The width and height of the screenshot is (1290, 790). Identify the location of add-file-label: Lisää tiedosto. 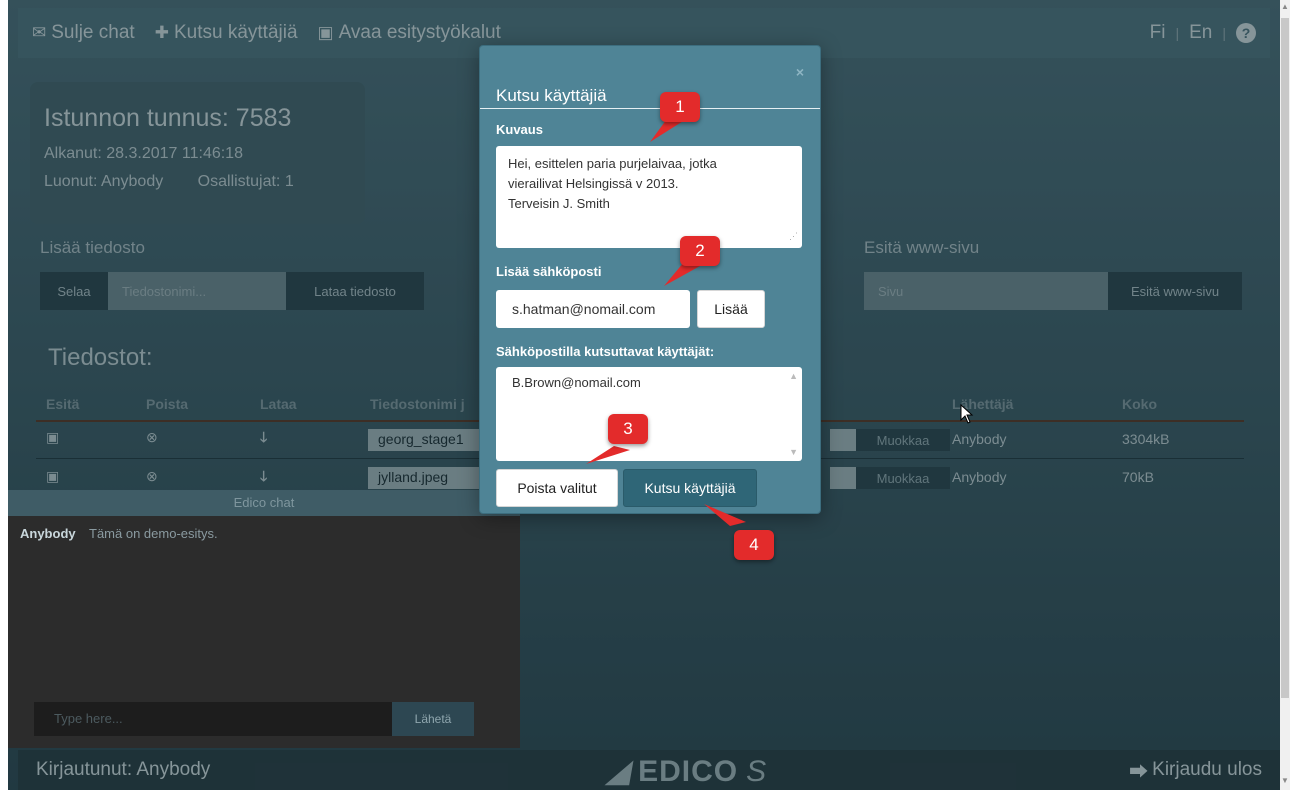
(92, 247).